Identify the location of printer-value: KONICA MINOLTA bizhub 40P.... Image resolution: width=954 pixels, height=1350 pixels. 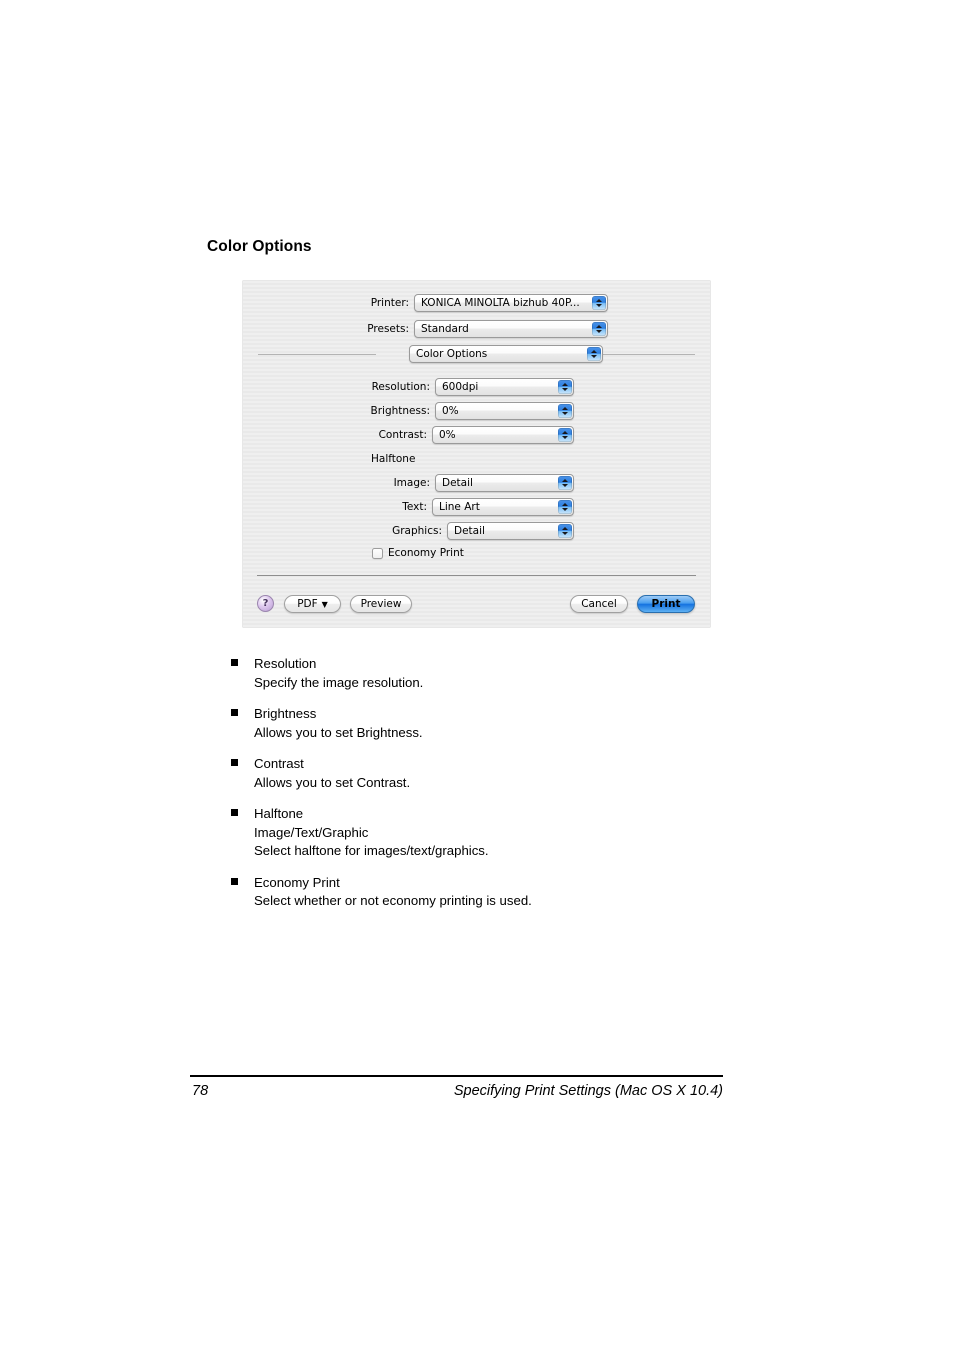
(500, 303).